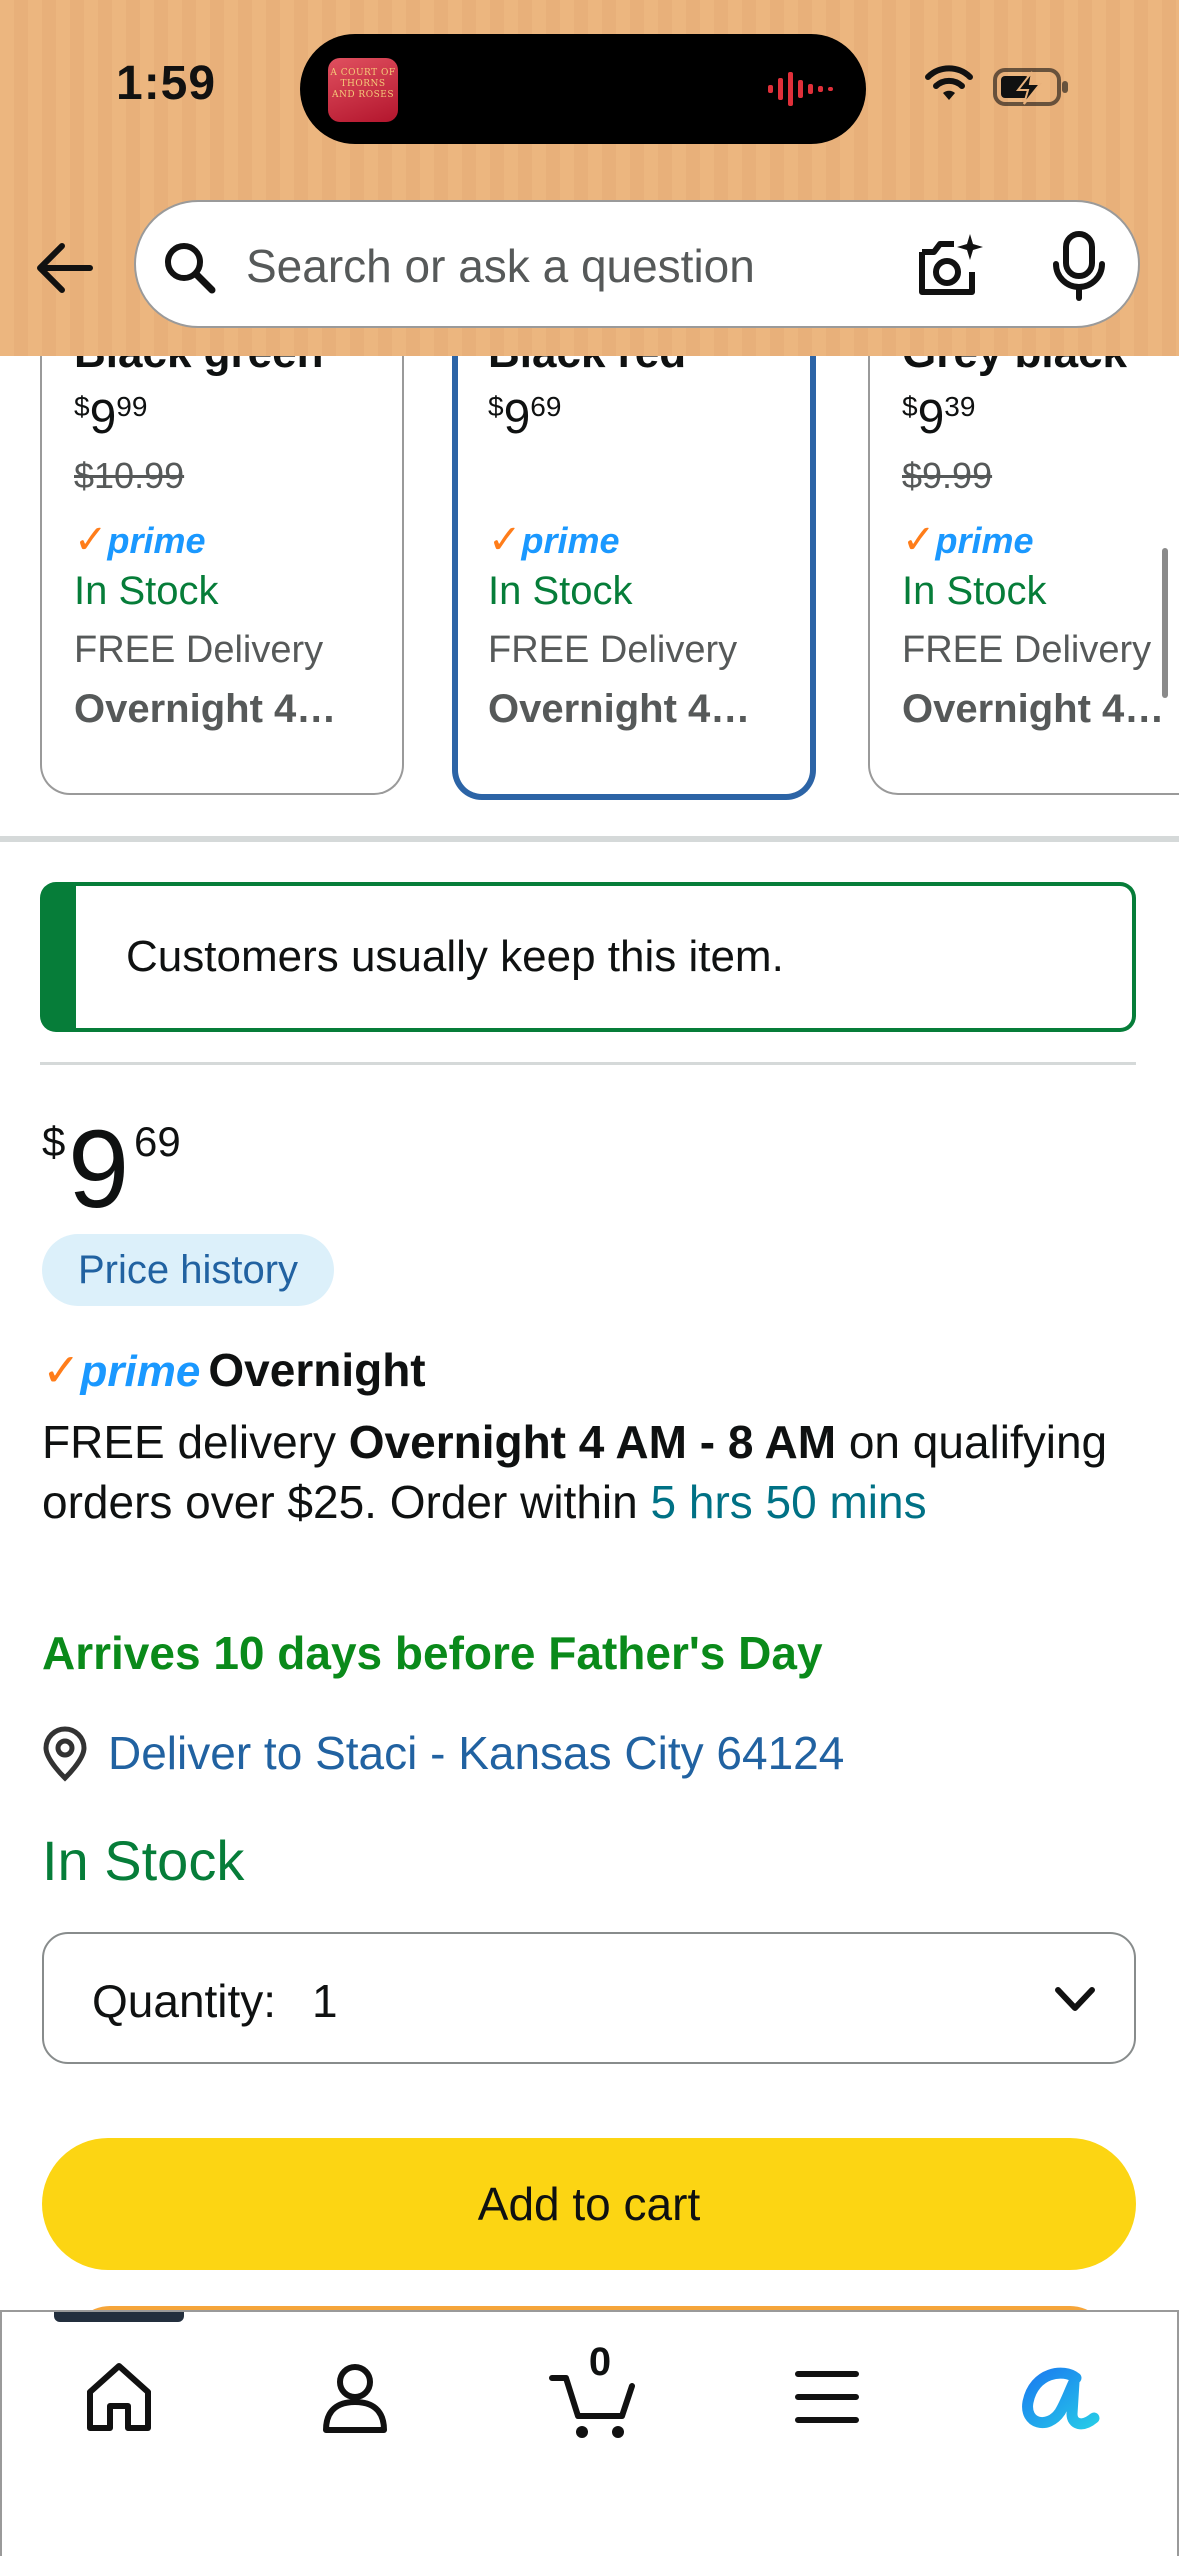 The image size is (1179, 2556). What do you see at coordinates (129, 475) in the screenshot?
I see `variant-list-price: $10.99` at bounding box center [129, 475].